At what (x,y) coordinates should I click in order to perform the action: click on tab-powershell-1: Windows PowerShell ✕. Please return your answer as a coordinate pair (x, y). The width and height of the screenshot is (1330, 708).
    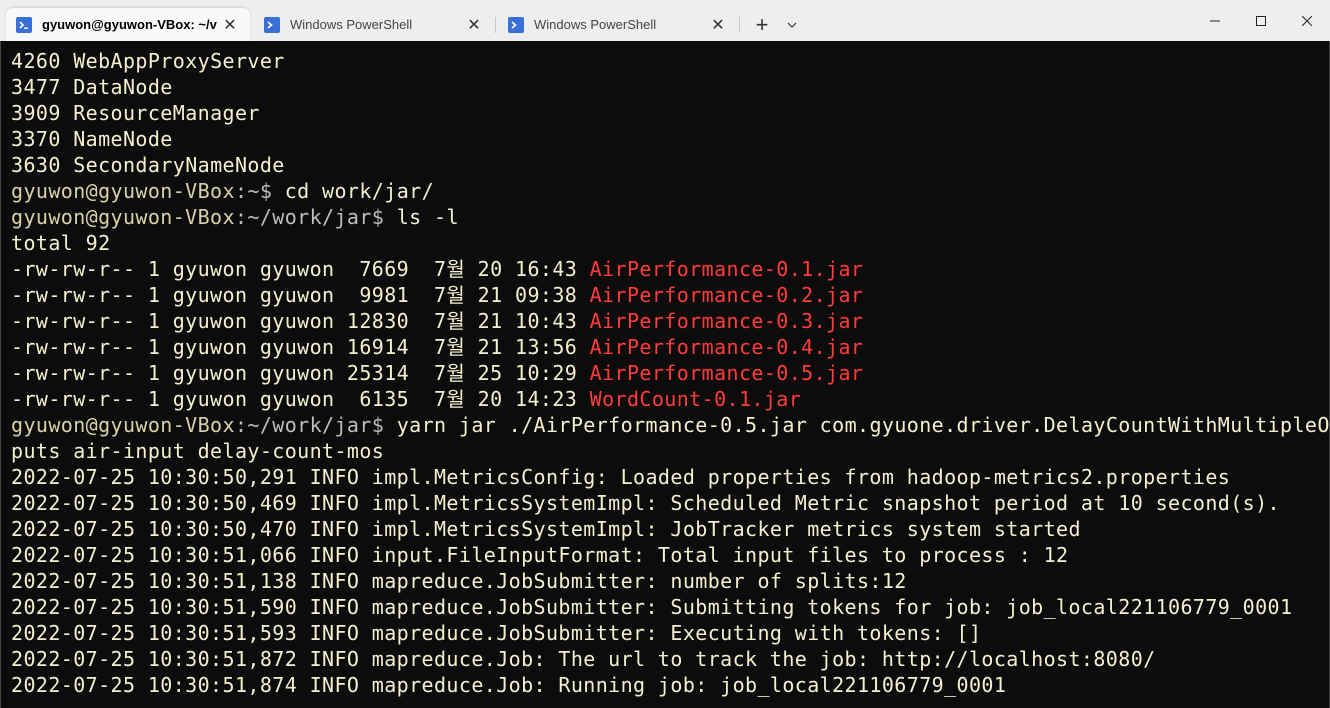
    Looking at the image, I should click on (375, 24).